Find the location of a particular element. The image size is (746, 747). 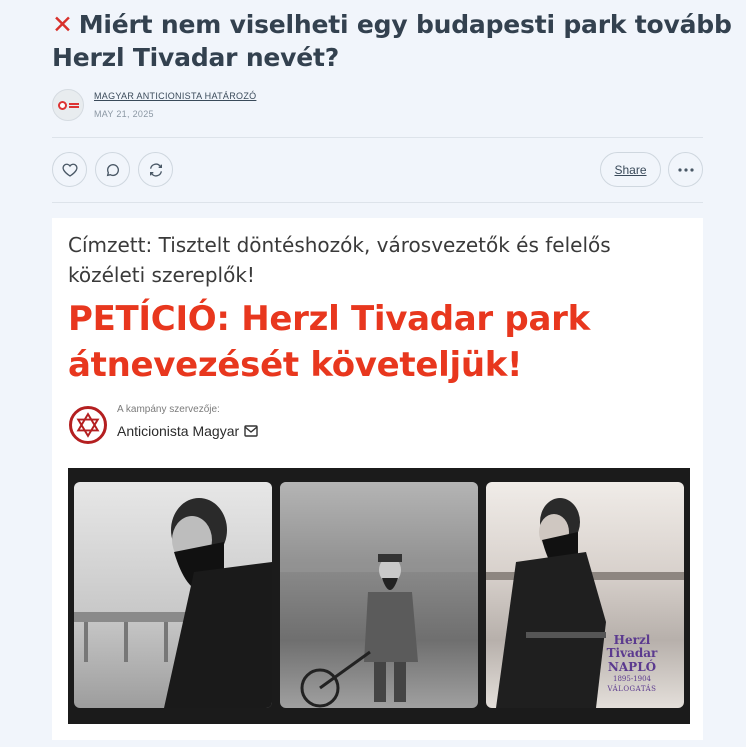

ellipsis-icon is located at coordinates (685, 169).